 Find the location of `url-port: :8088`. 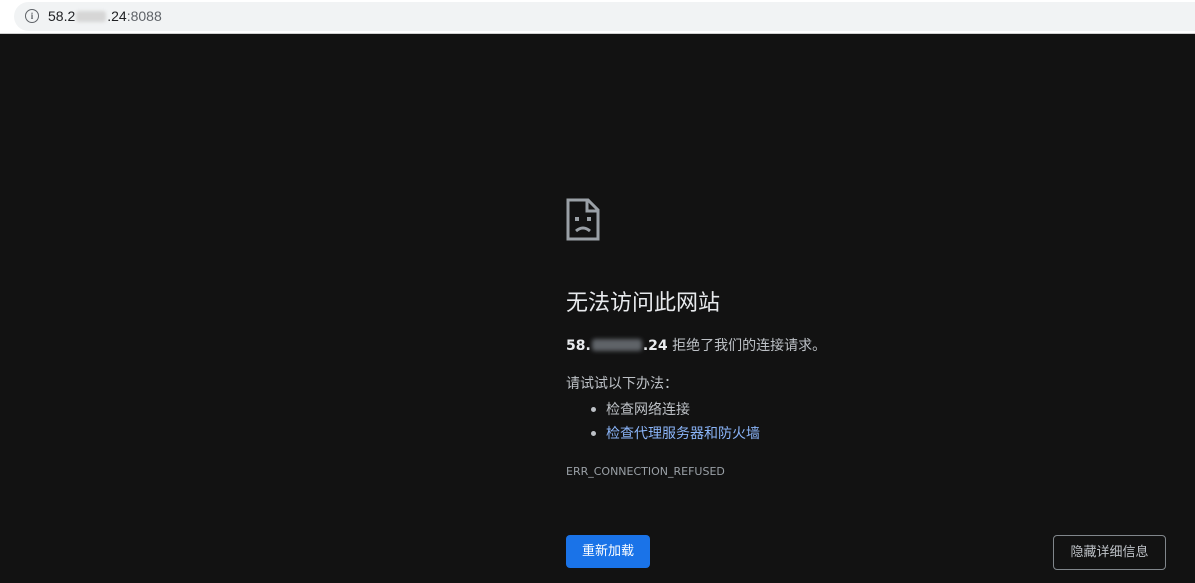

url-port: :8088 is located at coordinates (144, 16).